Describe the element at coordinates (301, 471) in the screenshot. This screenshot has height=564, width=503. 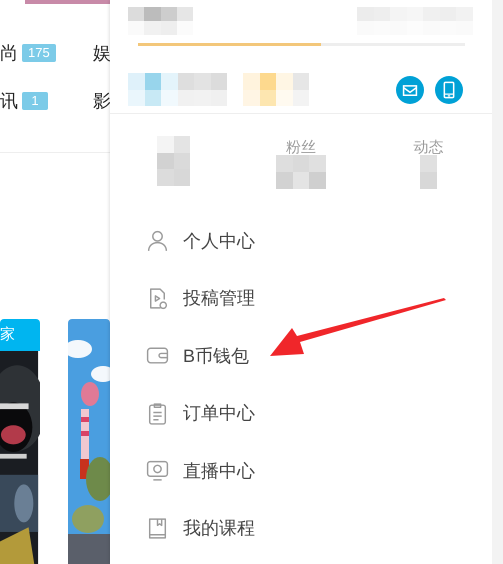
I see `menu-item: 直播中心` at that location.